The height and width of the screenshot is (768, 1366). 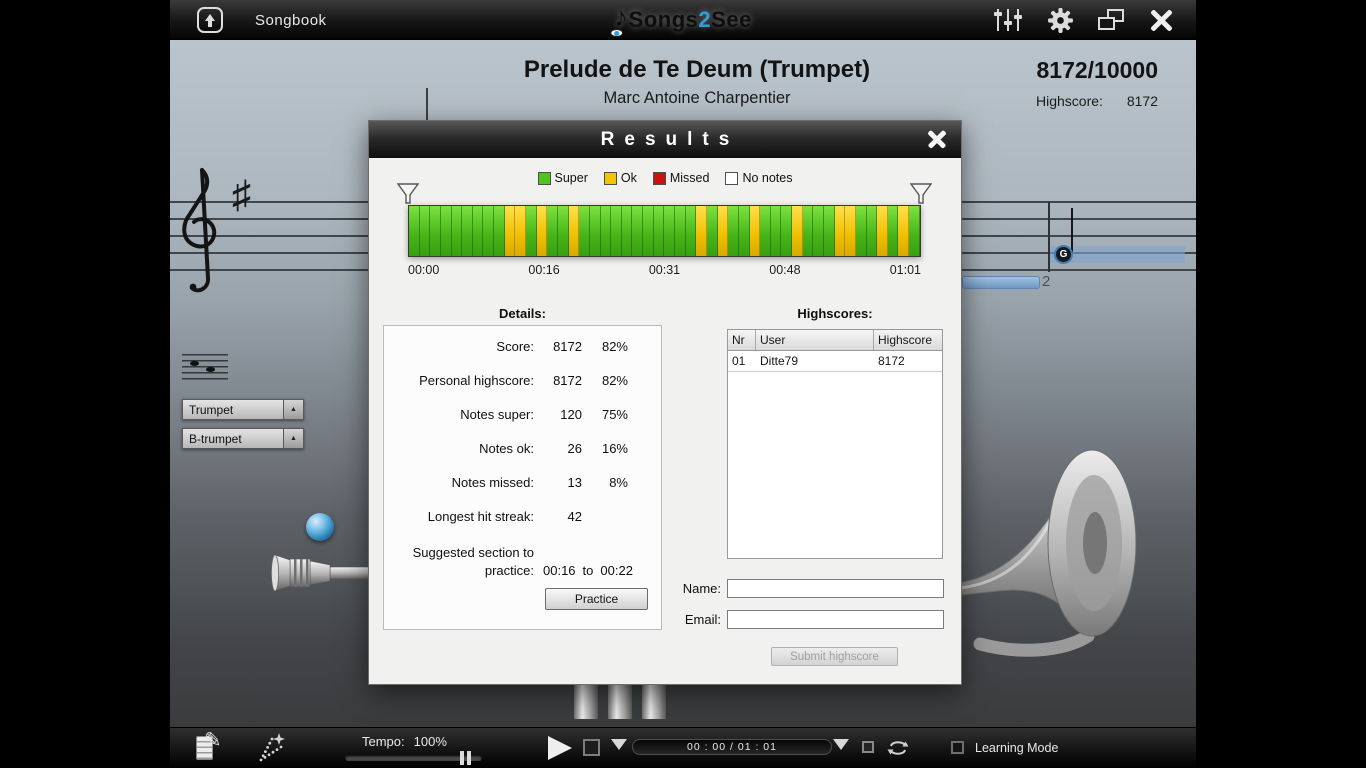 What do you see at coordinates (476, 380) in the screenshot?
I see `detail-label: Personal highscore:` at bounding box center [476, 380].